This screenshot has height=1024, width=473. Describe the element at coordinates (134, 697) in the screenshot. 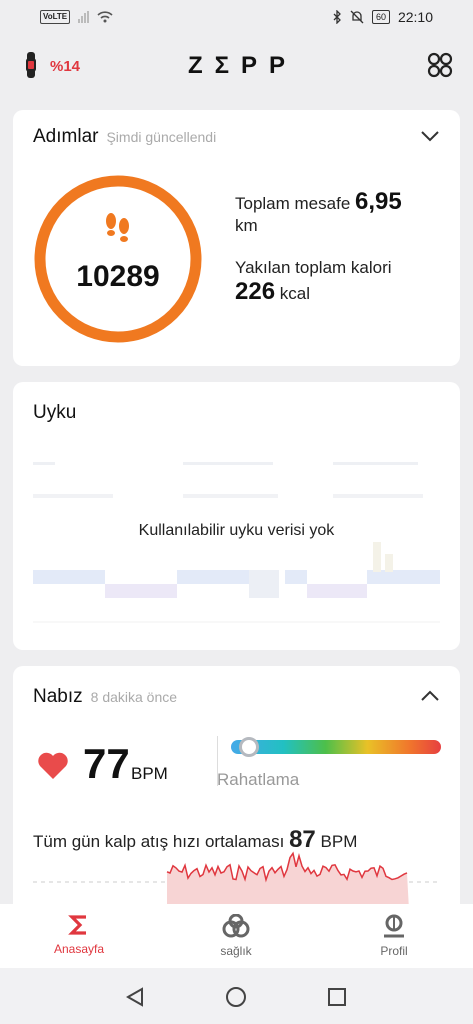

I see `heart-updated-label: 8 dakika önce` at that location.